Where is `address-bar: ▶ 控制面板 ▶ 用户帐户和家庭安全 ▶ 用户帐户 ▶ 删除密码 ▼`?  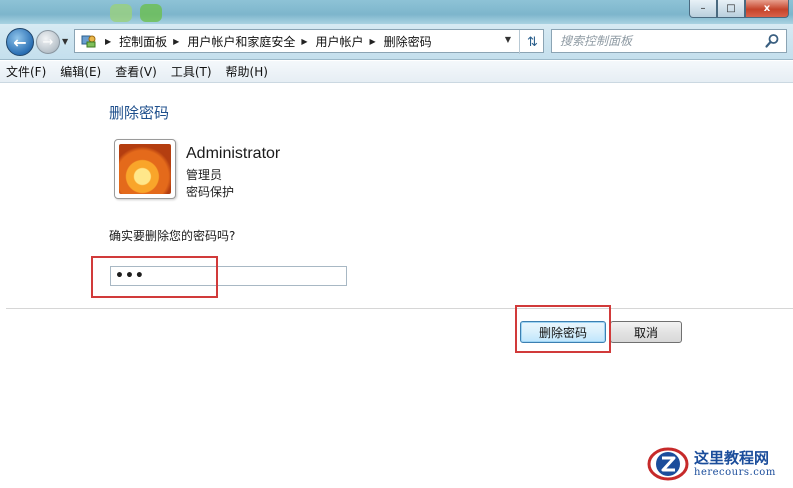 address-bar: ▶ 控制面板 ▶ 用户帐户和家庭安全 ▶ 用户帐户 ▶ 删除密码 ▼ is located at coordinates (309, 41).